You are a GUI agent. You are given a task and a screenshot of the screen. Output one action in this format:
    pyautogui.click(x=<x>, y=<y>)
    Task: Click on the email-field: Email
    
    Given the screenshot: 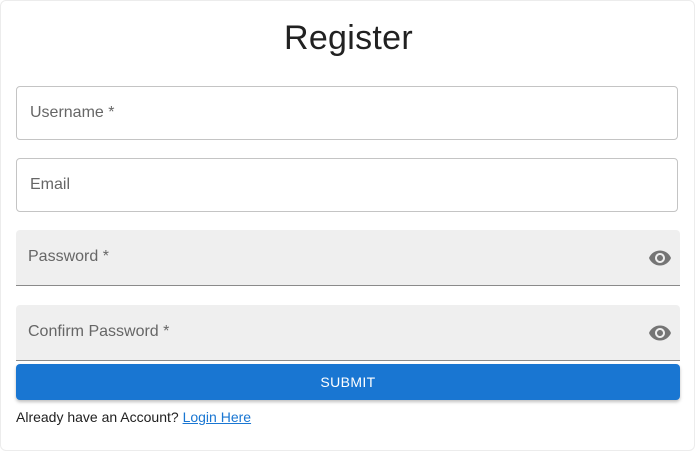 What is the action you would take?
    pyautogui.click(x=347, y=185)
    